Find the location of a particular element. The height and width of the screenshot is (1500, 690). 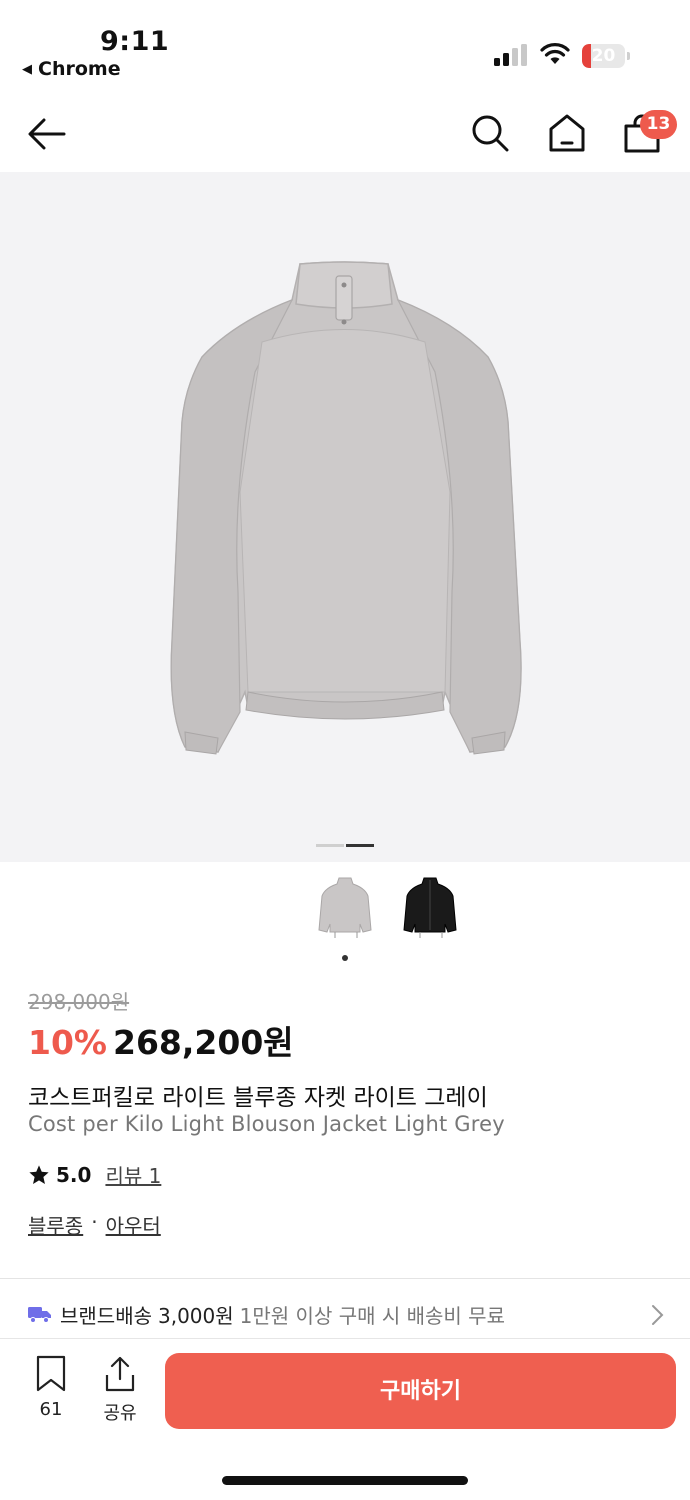

section-divider is located at coordinates (345, 1278).